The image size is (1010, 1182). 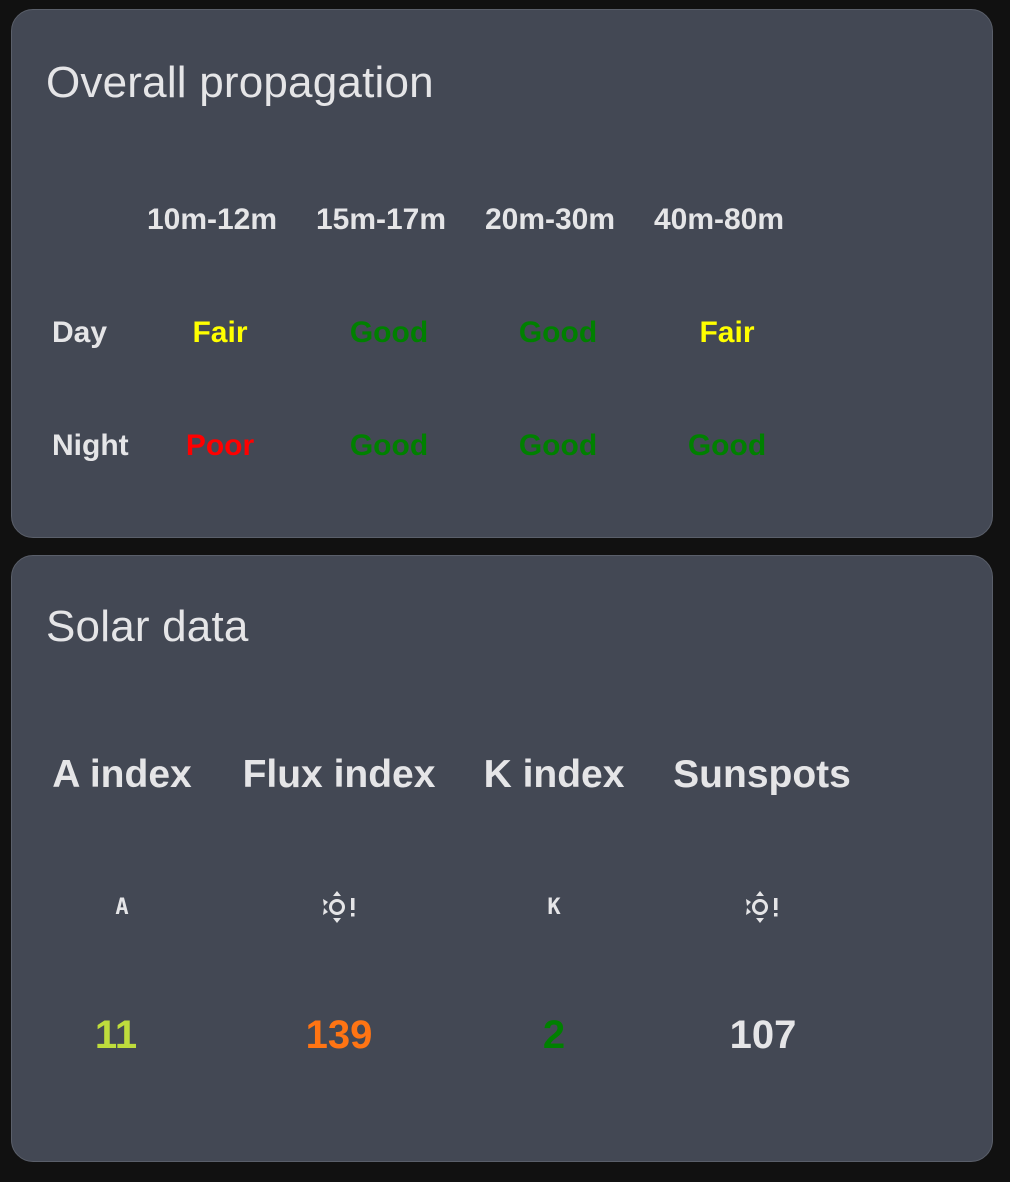 What do you see at coordinates (381, 219) in the screenshot?
I see `band-header-15m-17m: 15m-17m` at bounding box center [381, 219].